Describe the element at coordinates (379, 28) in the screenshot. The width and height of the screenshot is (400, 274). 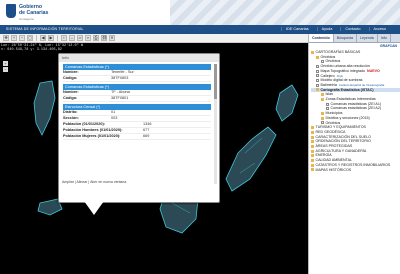
I see `nav-link-access: Acceso` at that location.